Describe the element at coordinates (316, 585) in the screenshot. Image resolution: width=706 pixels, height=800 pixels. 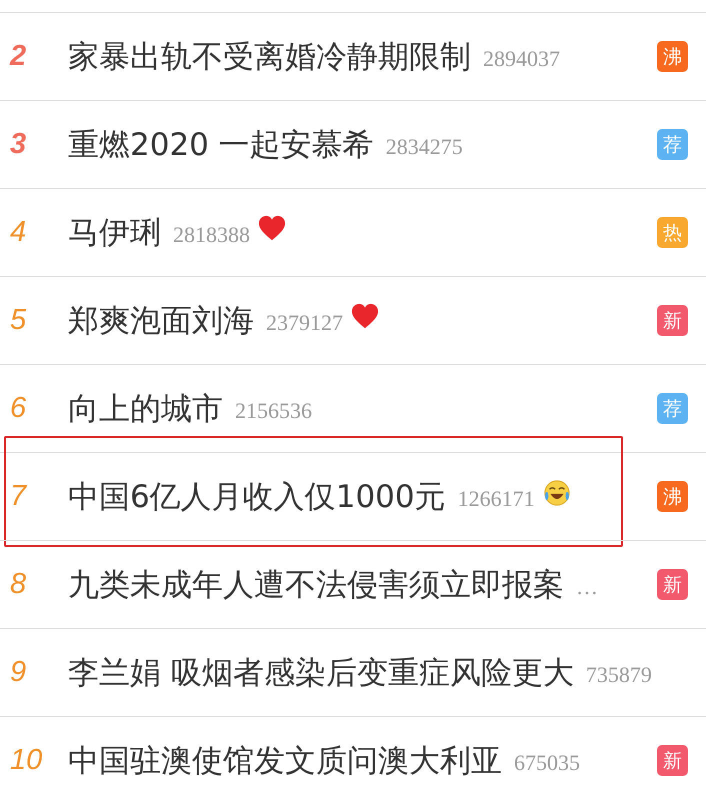
I see `topic-link: 九类未成年人遭不法侵害须立即报案` at that location.